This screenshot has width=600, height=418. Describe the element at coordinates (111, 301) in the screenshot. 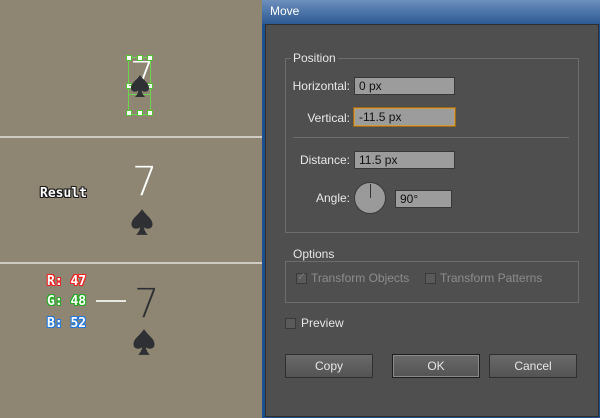

I see `pointer-line` at that location.